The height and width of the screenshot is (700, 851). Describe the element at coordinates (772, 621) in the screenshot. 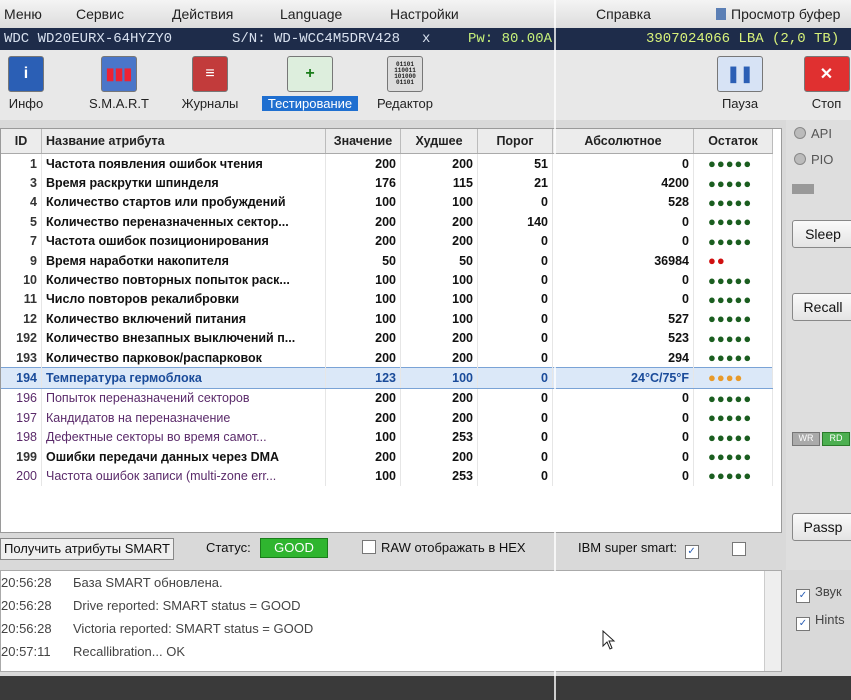

I see `log-scrollbar` at that location.